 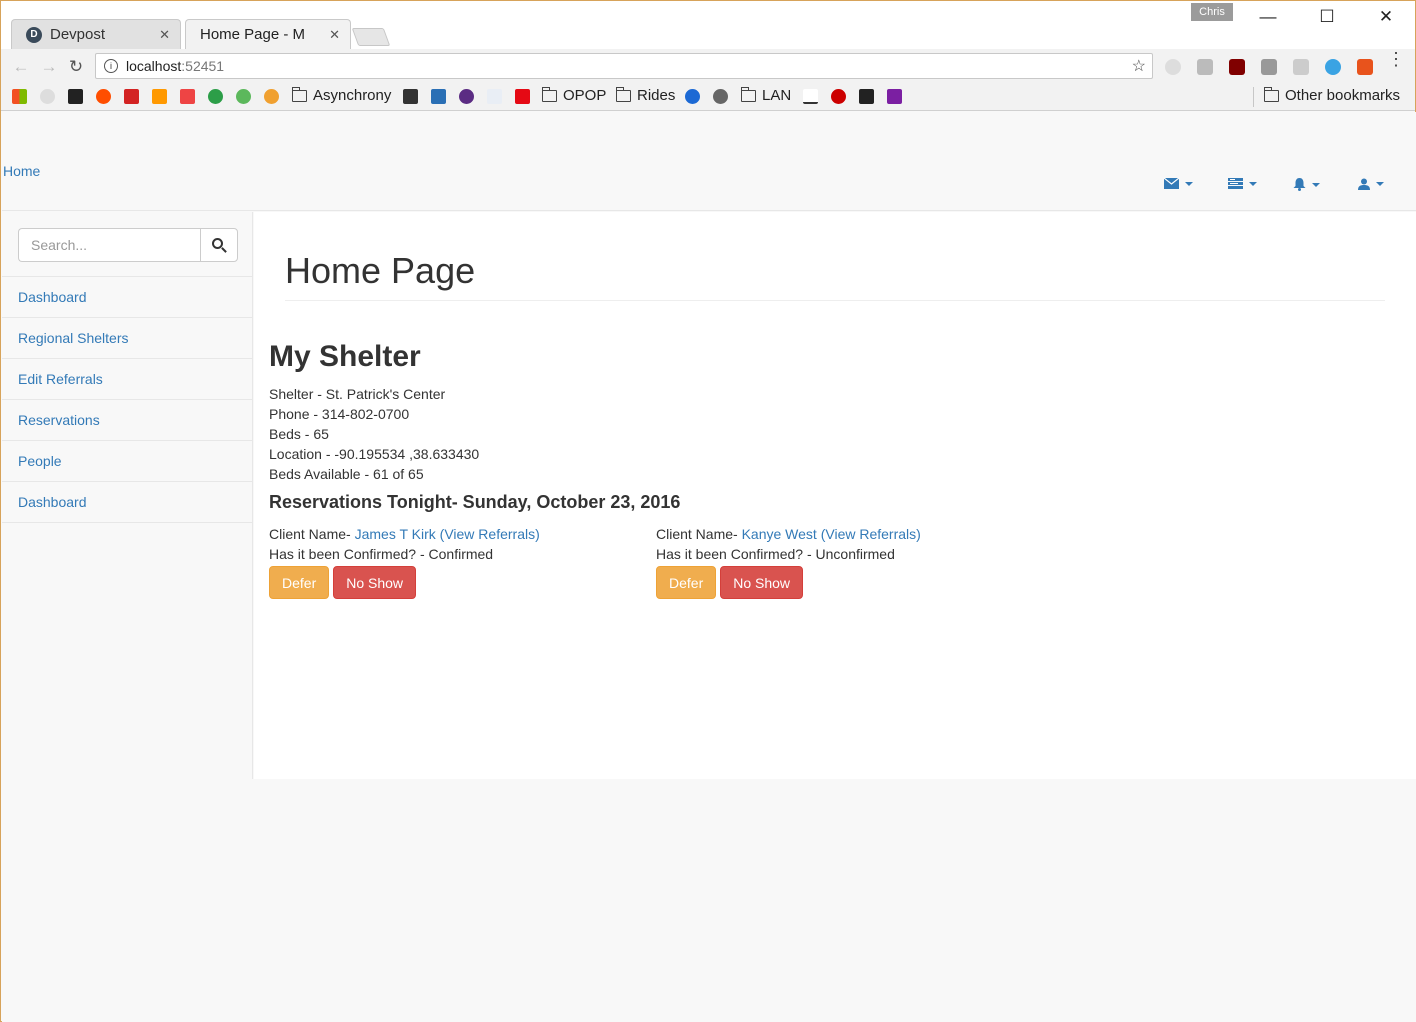 I want to click on folder-label: LAN, so click(x=777, y=95).